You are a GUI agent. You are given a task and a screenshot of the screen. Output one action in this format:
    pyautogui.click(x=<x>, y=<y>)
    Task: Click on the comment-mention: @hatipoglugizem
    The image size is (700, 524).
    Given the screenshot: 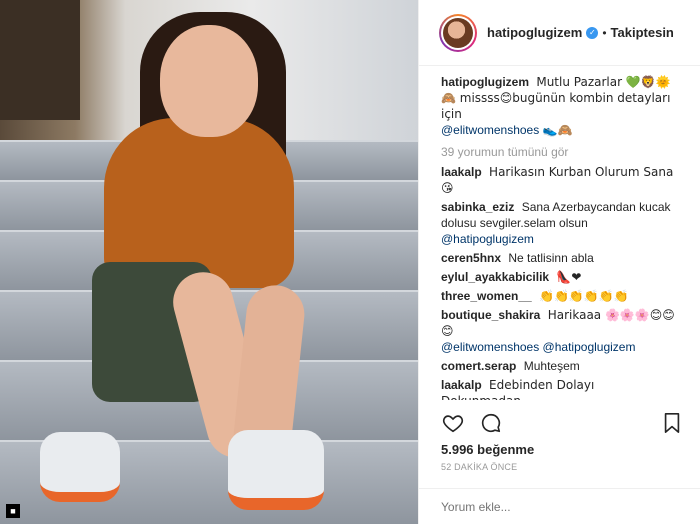 What is the action you would take?
    pyautogui.click(x=487, y=239)
    